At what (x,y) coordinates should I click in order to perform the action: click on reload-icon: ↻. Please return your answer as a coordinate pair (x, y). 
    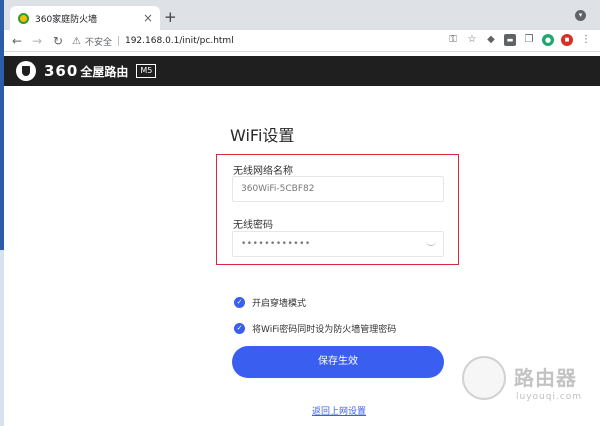
    Looking at the image, I should click on (58, 41).